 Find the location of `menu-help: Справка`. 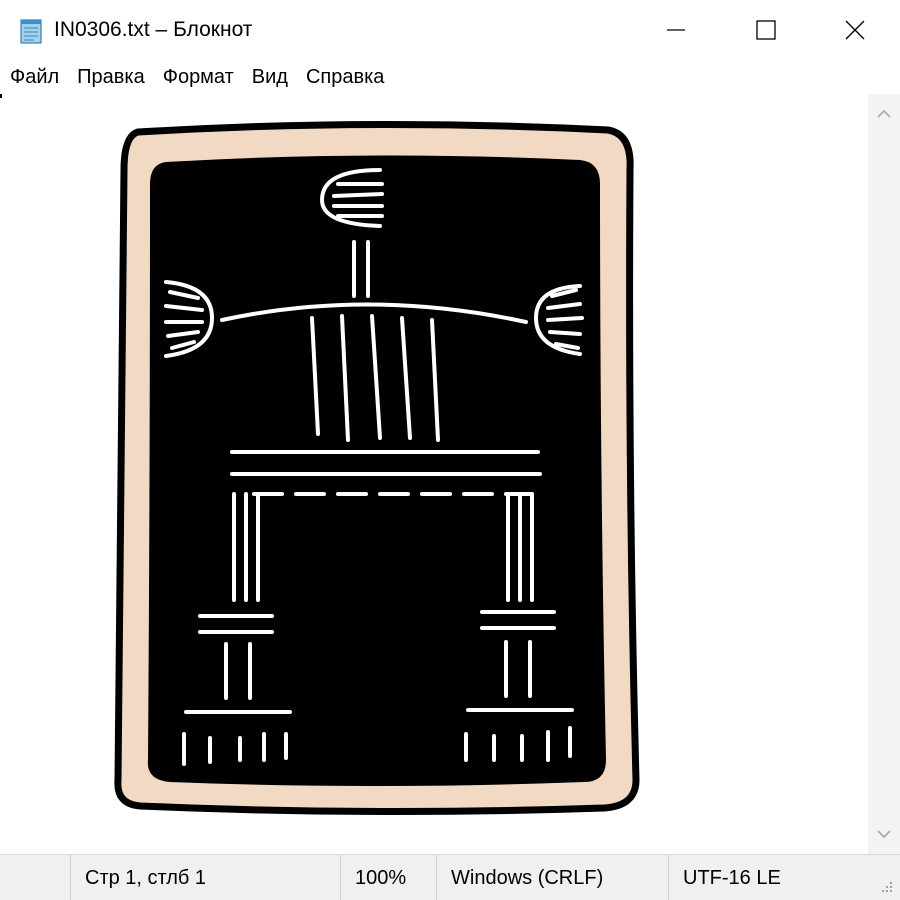

menu-help: Справка is located at coordinates (345, 77).